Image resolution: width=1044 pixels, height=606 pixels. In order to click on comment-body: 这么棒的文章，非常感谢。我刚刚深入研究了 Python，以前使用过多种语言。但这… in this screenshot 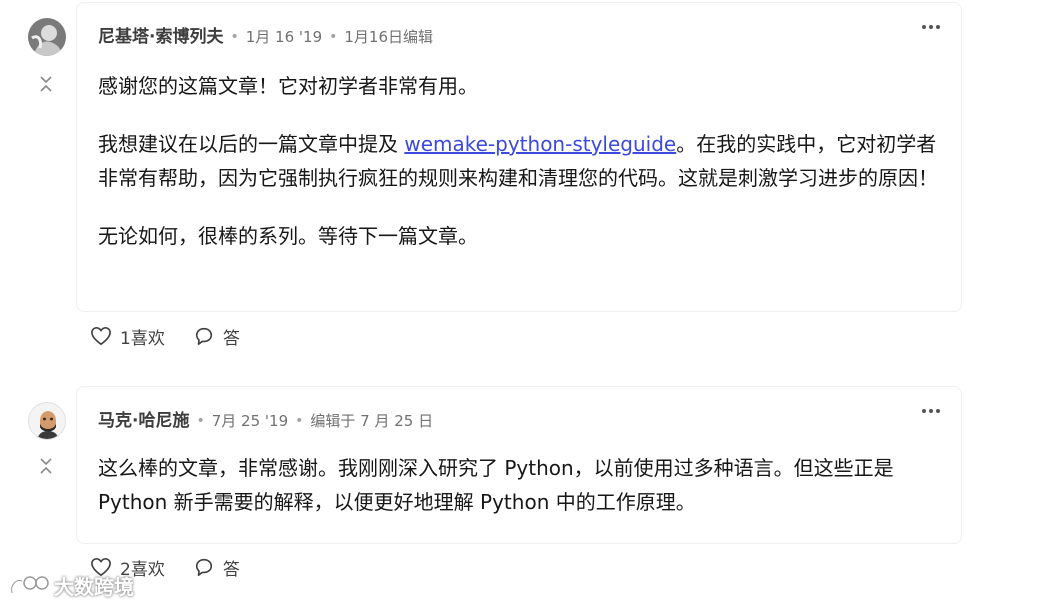, I will do `click(519, 497)`.